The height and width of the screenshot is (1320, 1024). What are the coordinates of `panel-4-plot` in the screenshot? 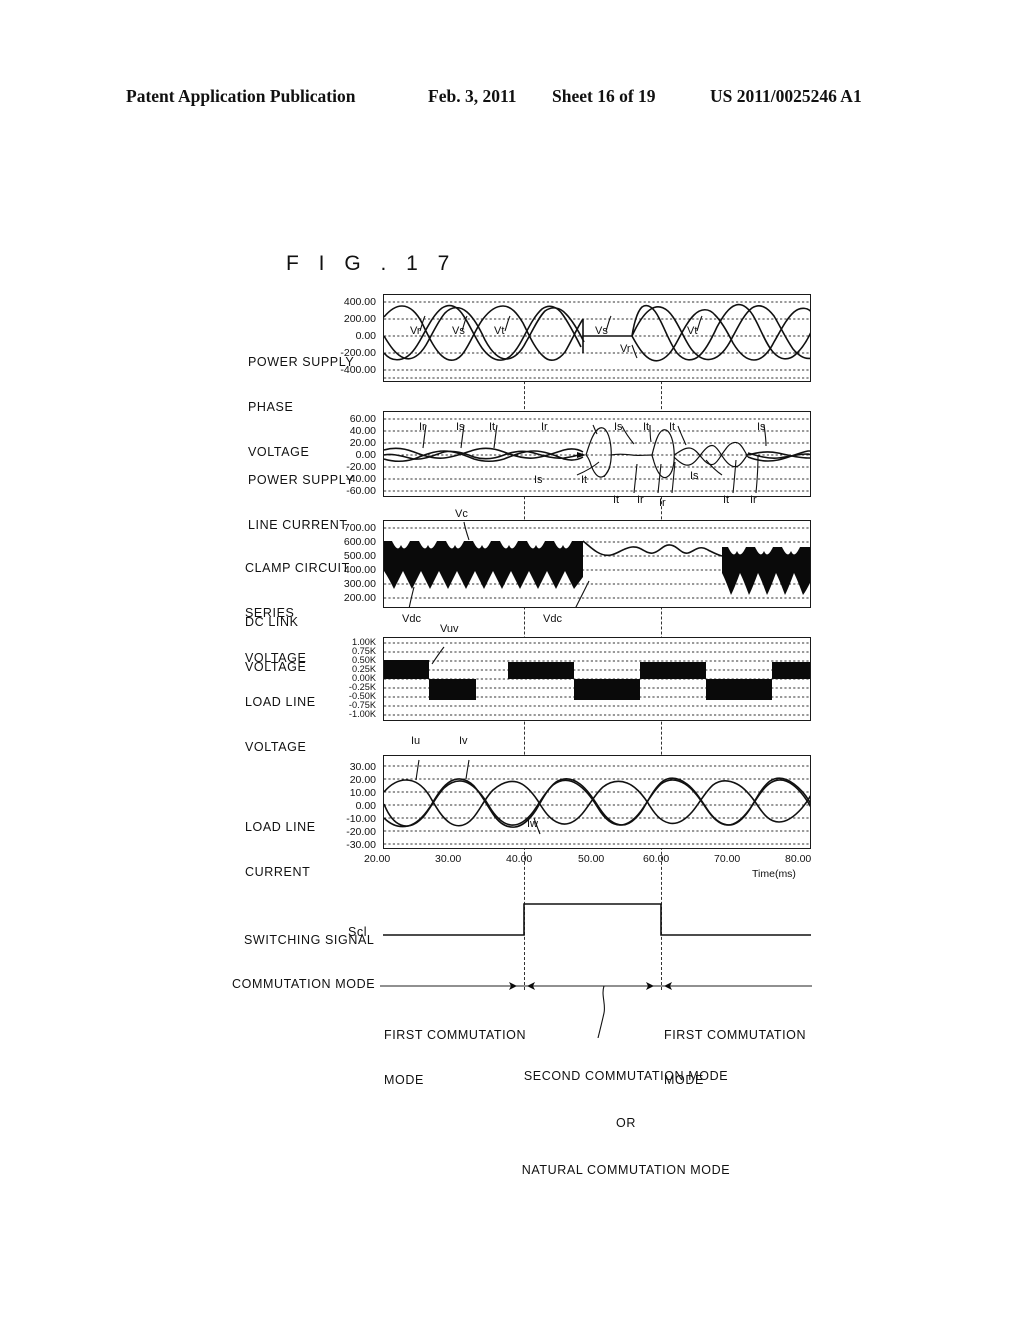 It's located at (597, 679).